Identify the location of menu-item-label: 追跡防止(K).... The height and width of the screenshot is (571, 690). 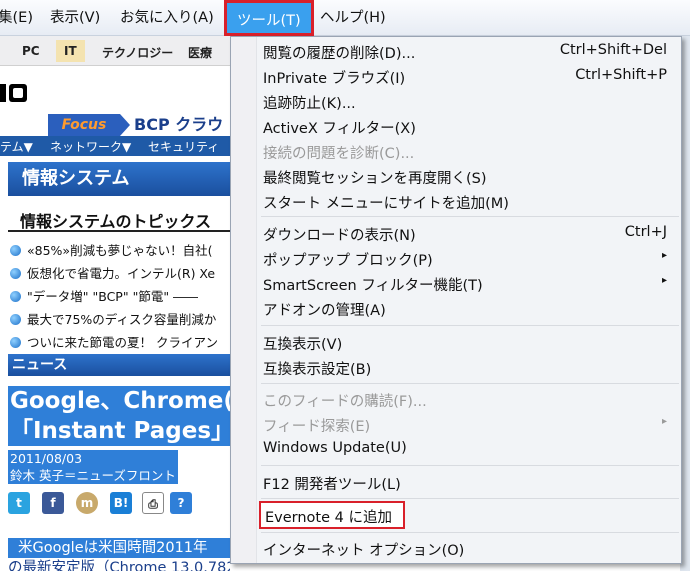
(309, 104).